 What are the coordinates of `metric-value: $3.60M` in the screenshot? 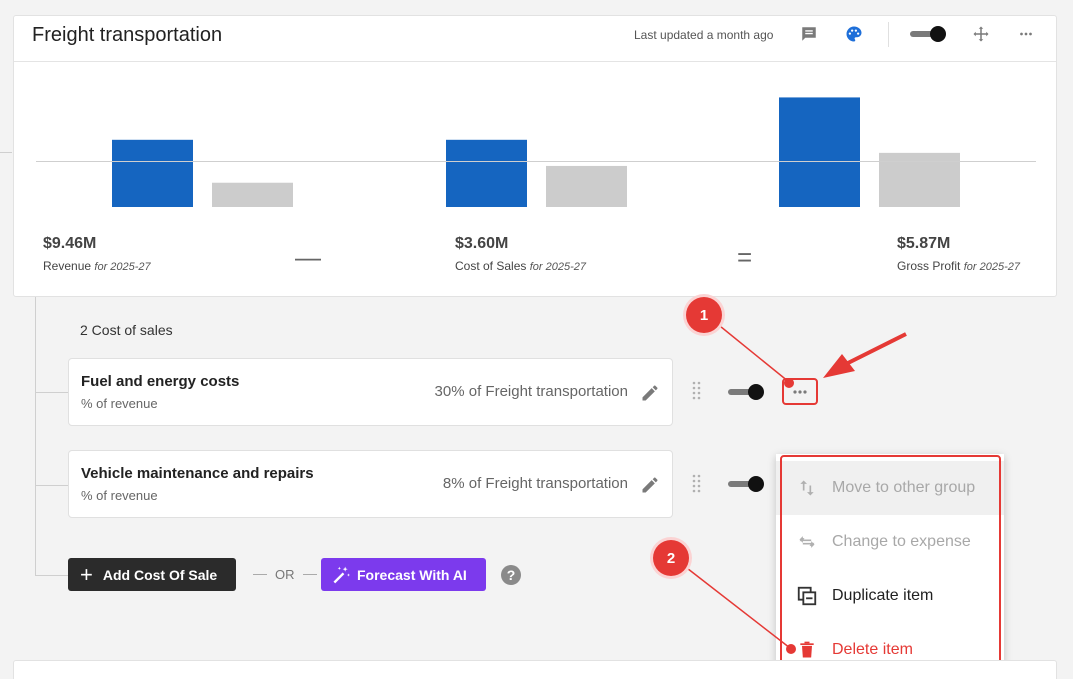 It's located at (482, 243).